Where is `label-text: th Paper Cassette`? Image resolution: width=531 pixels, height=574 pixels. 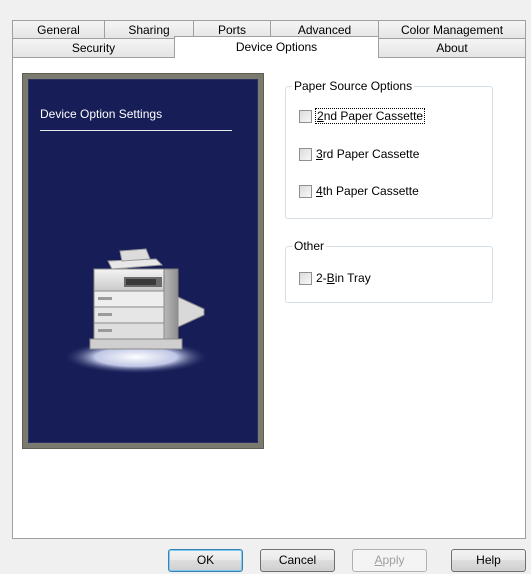 label-text: th Paper Cassette is located at coordinates (370, 191).